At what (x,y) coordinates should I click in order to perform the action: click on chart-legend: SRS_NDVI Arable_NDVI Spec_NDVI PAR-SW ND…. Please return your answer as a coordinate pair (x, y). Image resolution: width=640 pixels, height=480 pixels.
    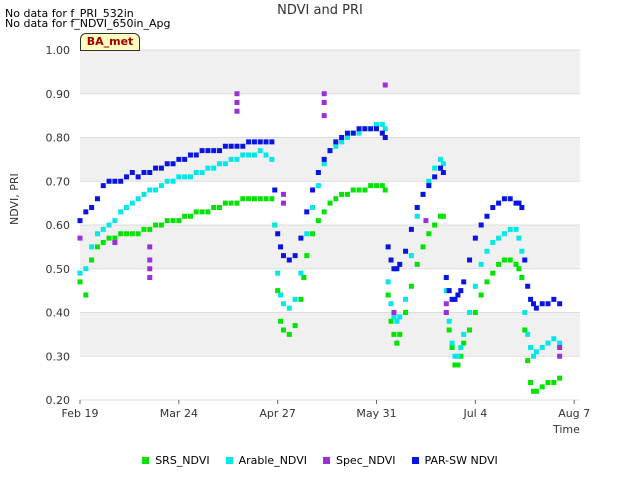
    Looking at the image, I should click on (320, 460).